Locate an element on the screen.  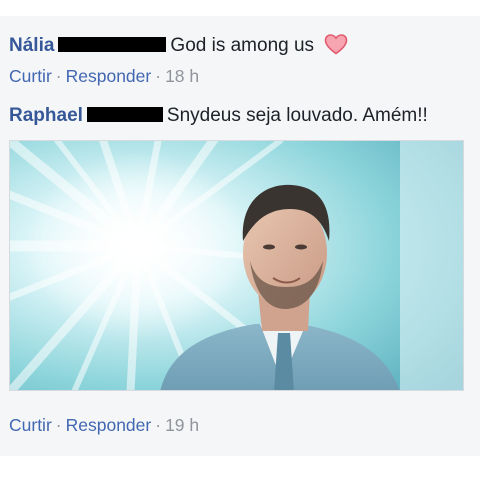
comment-author: Raphael is located at coordinates (46, 115).